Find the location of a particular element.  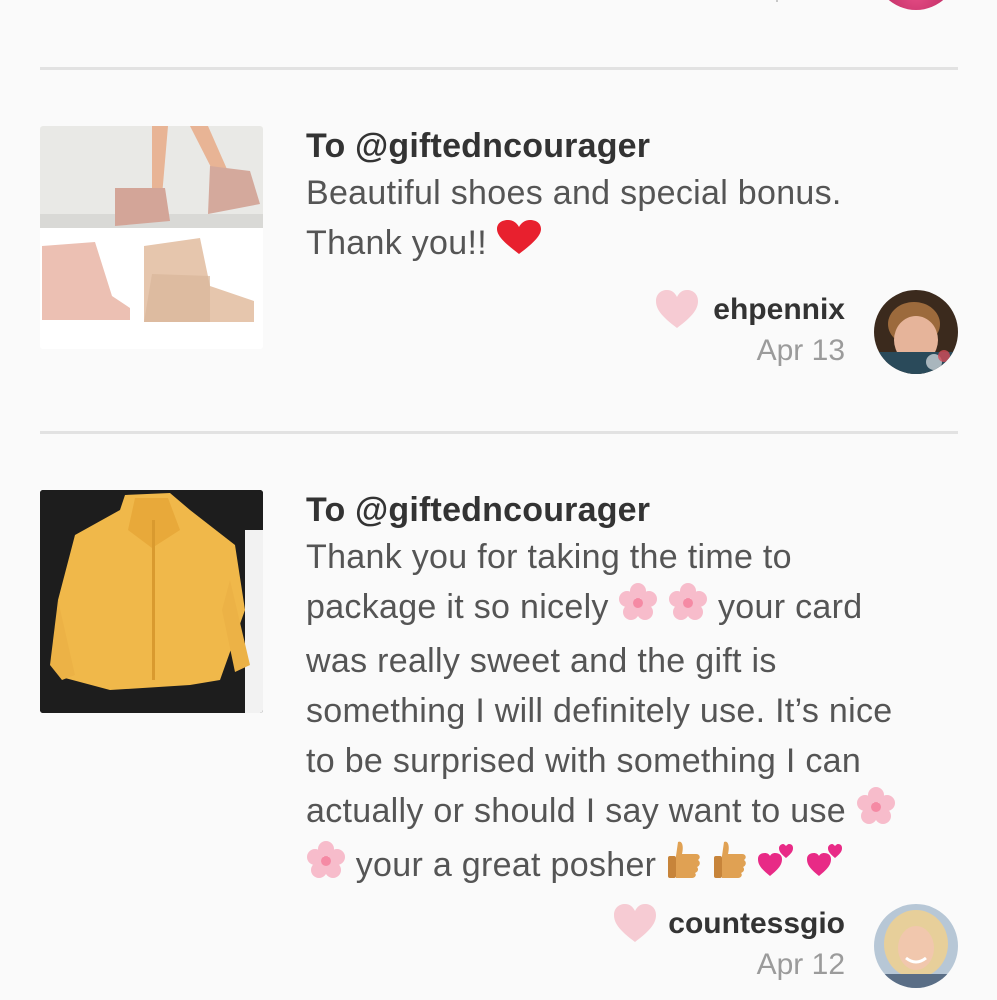

message-line: Thank you!! is located at coordinates (636, 244).